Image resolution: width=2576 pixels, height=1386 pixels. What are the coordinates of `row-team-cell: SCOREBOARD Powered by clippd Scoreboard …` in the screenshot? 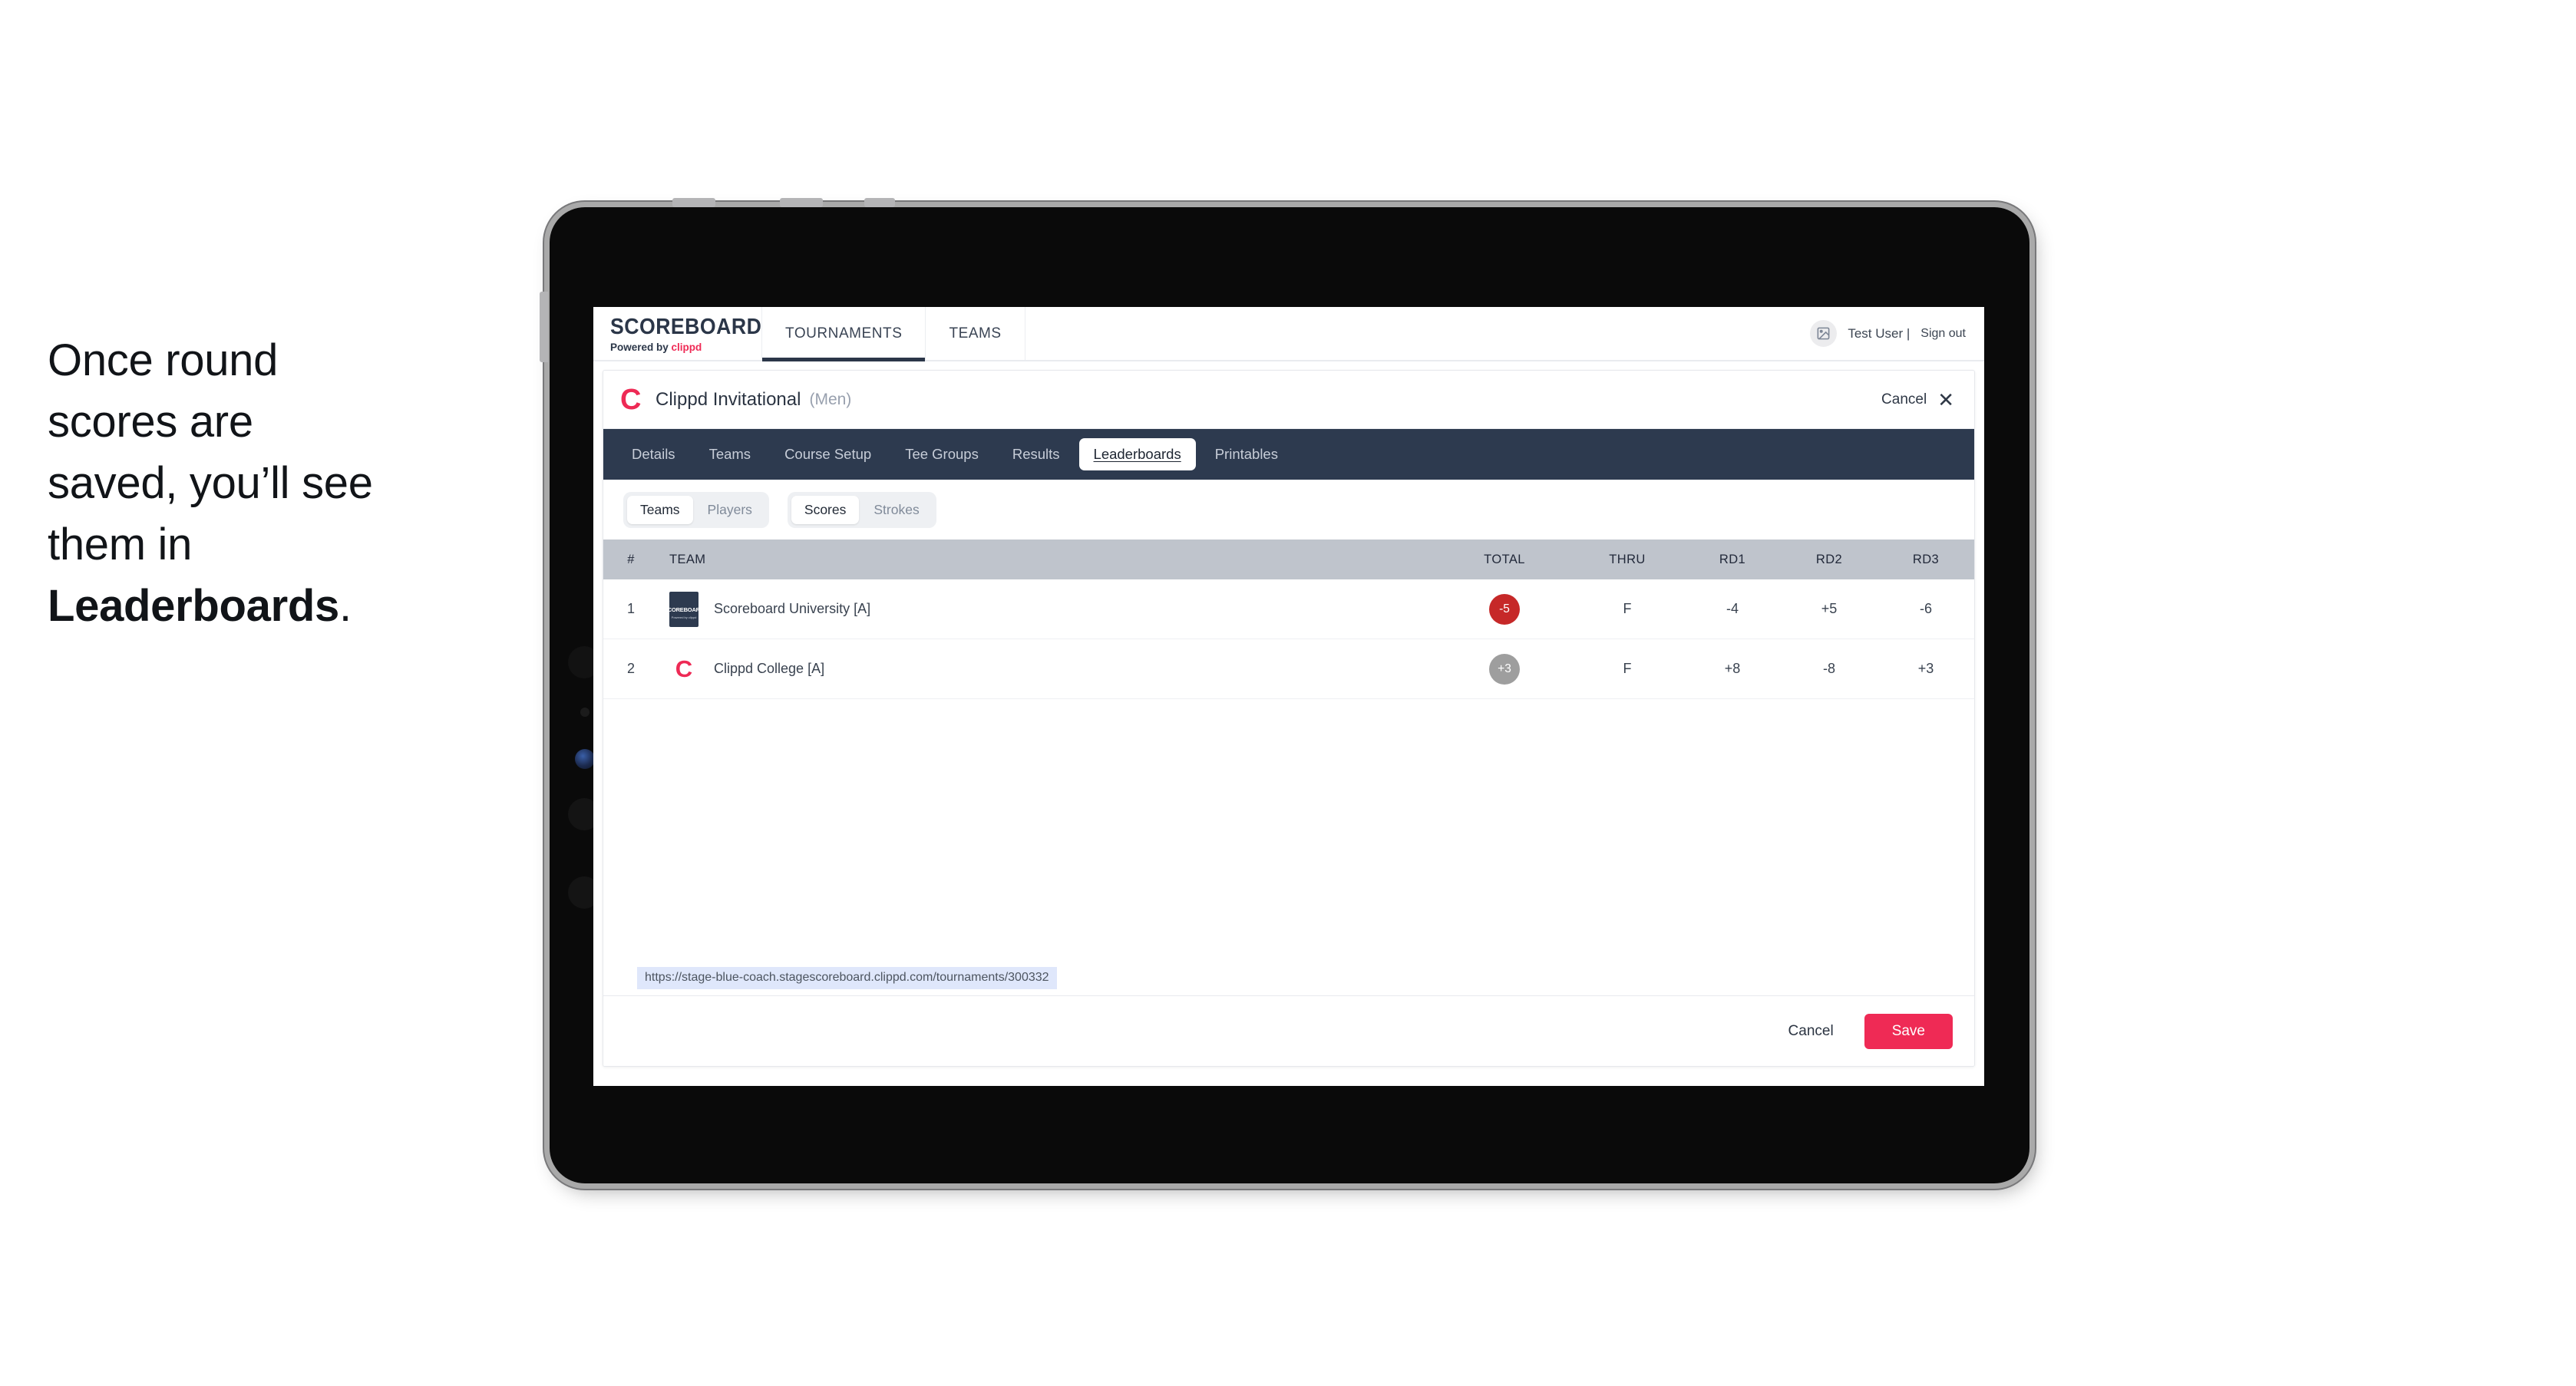 It's located at (1048, 609).